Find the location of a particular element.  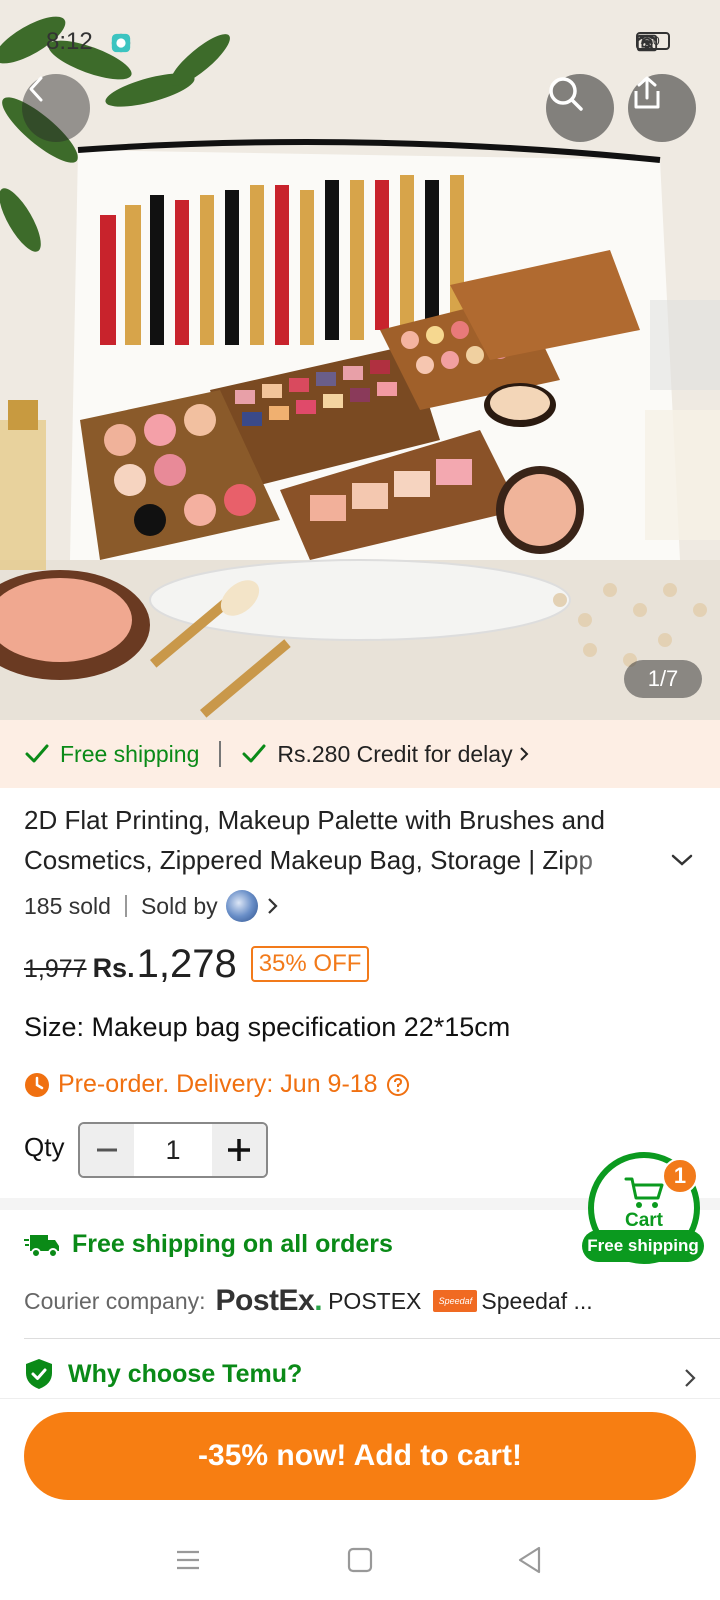

title-fade-overlay is located at coordinates (615, 860).